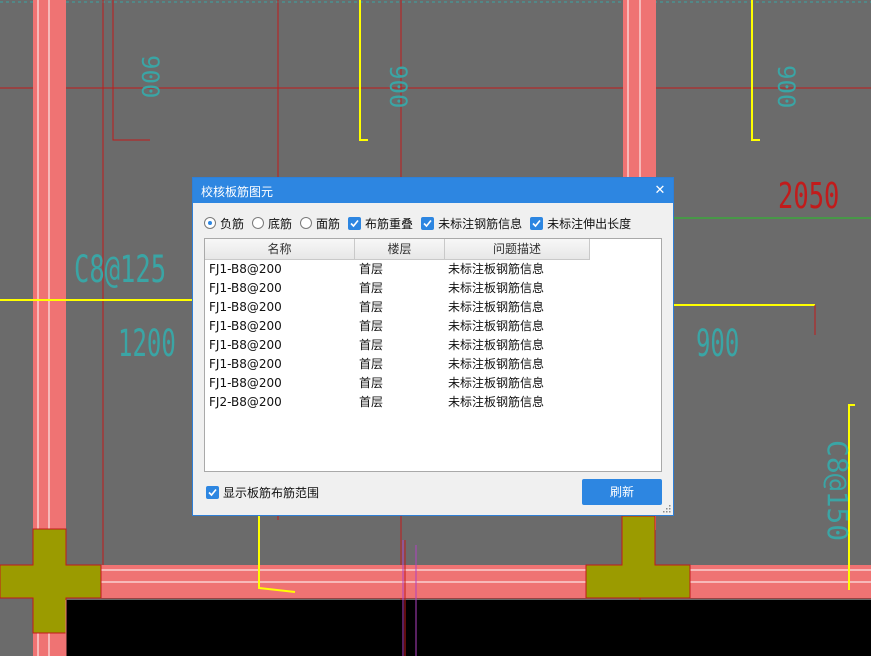 The image size is (871, 656). Describe the element at coordinates (837, 490) in the screenshot. I see `label-c8-150: C8@150` at that location.